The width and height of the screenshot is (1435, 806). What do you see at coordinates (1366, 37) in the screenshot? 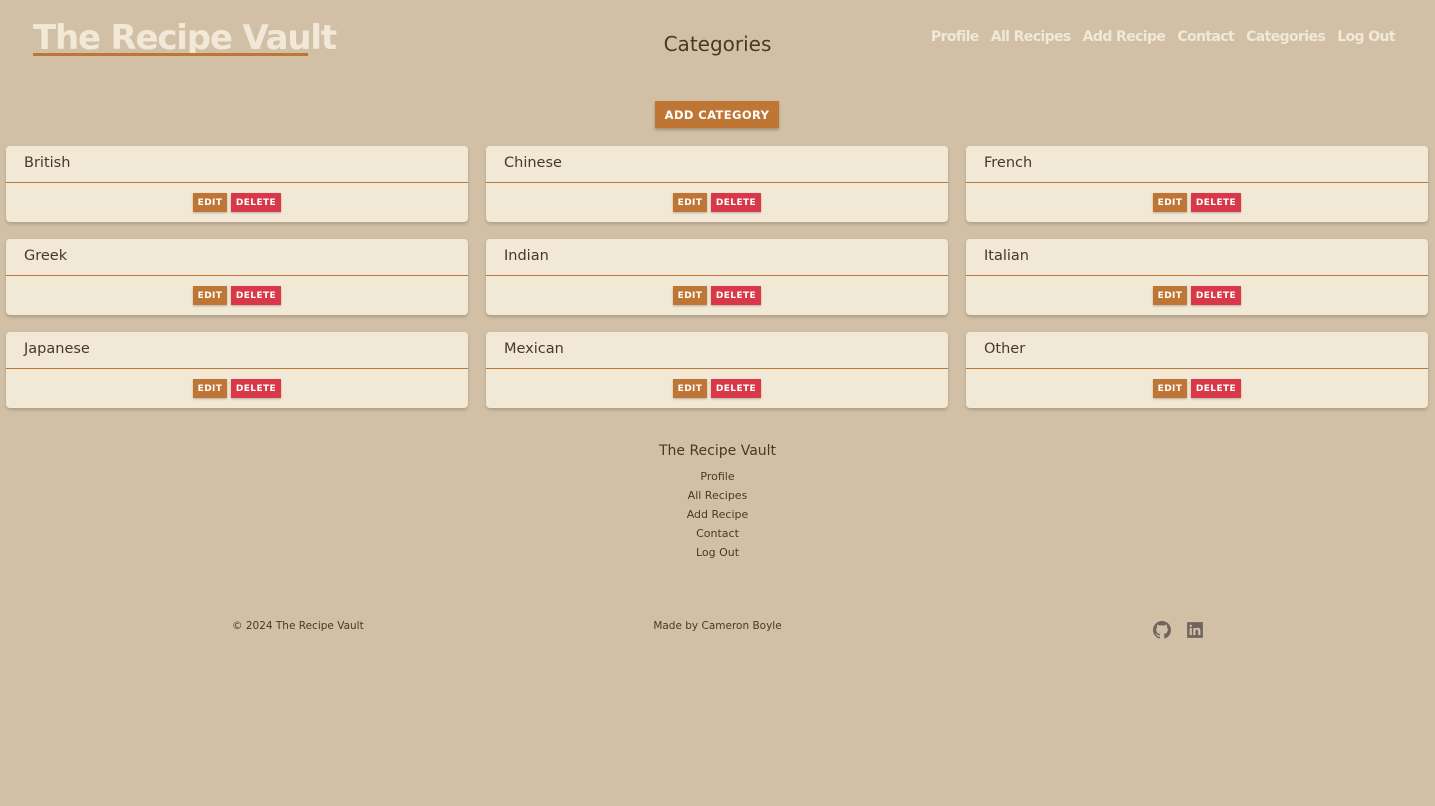
I see `nav-log-out: Log Out` at bounding box center [1366, 37].